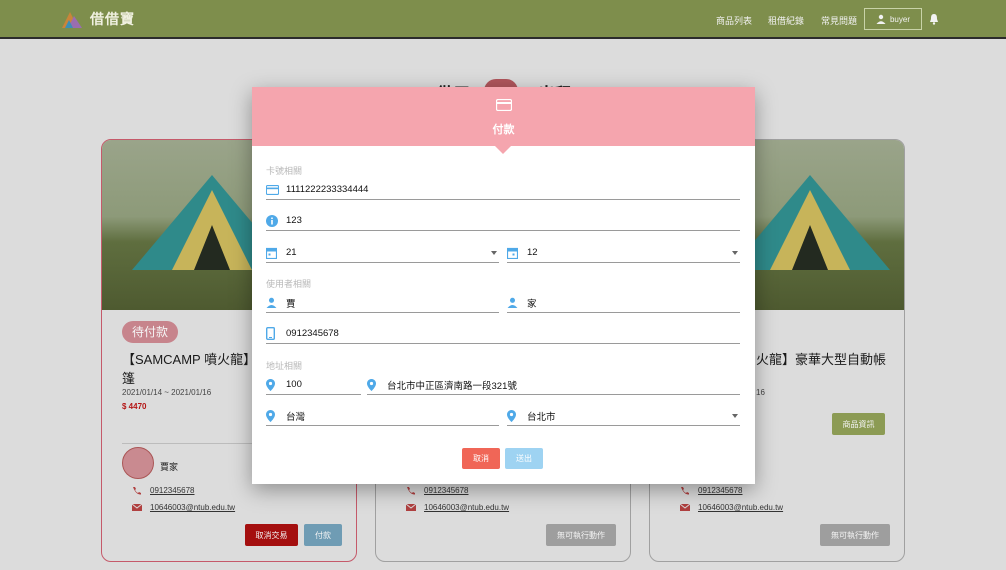  What do you see at coordinates (382, 253) in the screenshot?
I see `expiry-day-select: 21` at bounding box center [382, 253].